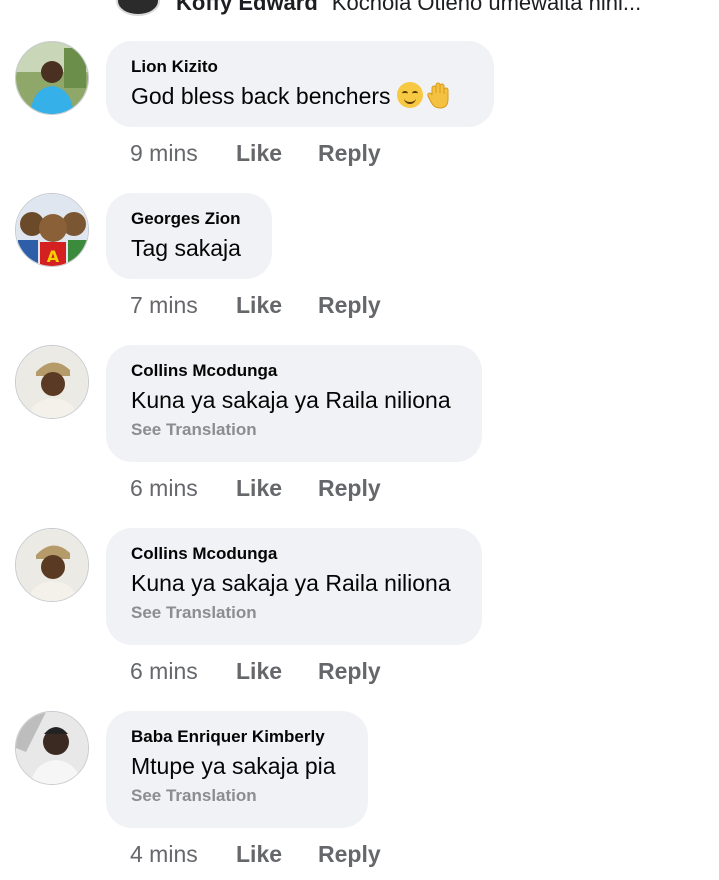 Image resolution: width=719 pixels, height=880 pixels. I want to click on comment-author: Georges Zion, so click(189, 219).